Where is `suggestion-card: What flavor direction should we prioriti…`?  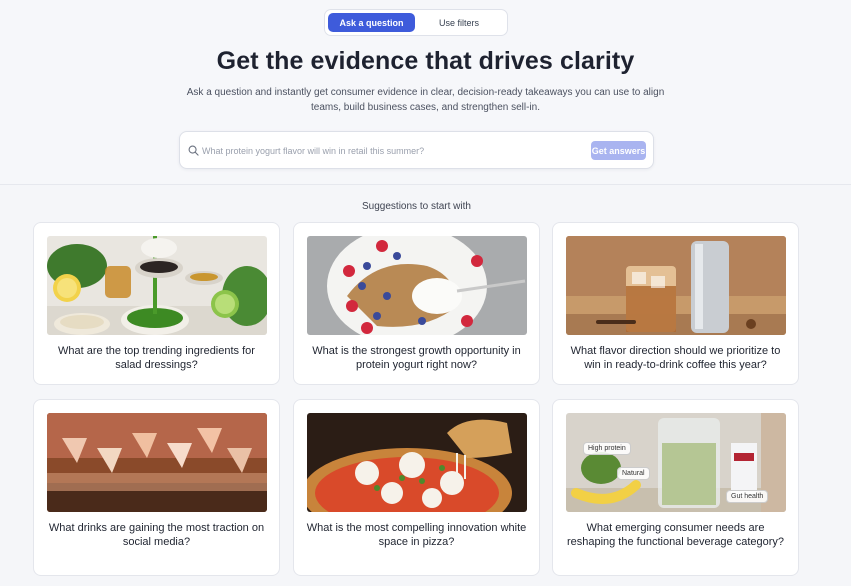
suggestion-card: What flavor direction should we prioriti… is located at coordinates (675, 303).